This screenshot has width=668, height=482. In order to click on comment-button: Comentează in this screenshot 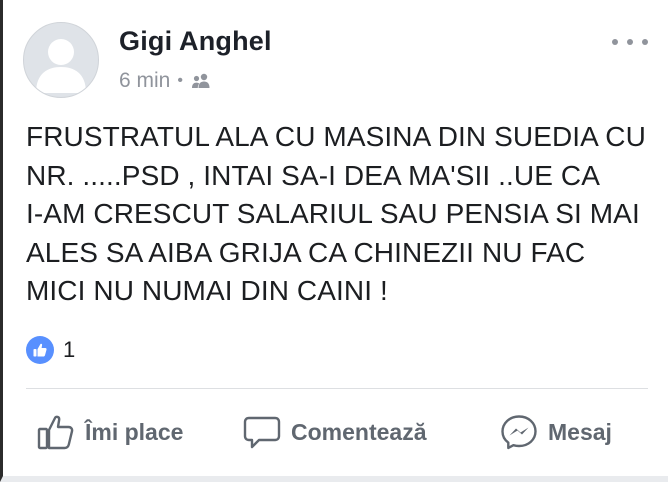, I will do `click(334, 432)`.